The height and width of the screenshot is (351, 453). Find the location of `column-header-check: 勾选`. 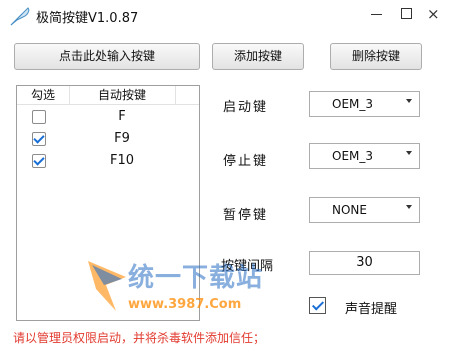

column-header-check: 勾选 is located at coordinates (43, 95).